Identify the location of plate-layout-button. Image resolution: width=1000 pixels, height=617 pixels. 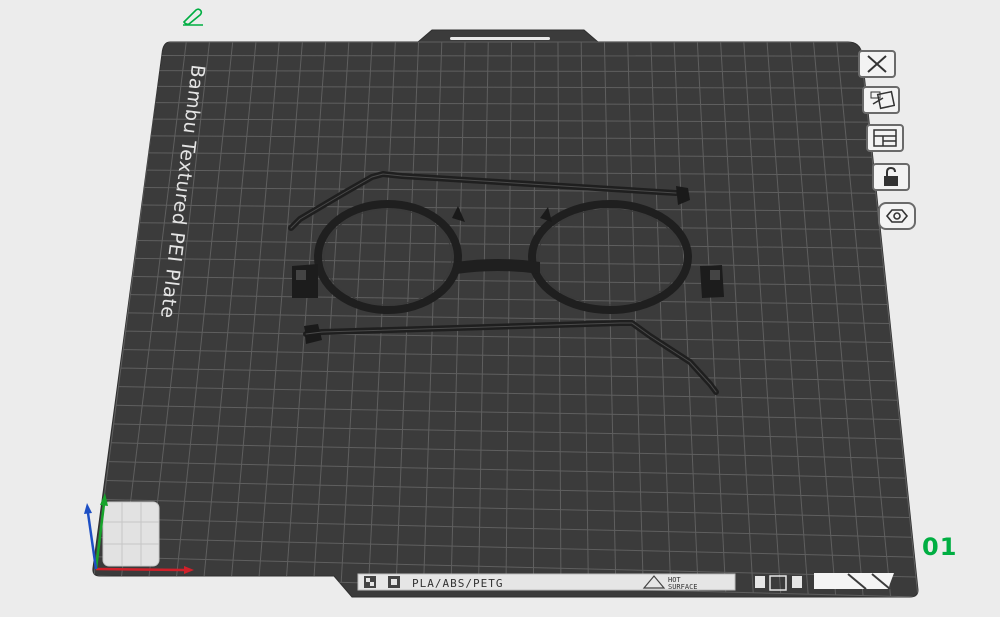
(885, 138).